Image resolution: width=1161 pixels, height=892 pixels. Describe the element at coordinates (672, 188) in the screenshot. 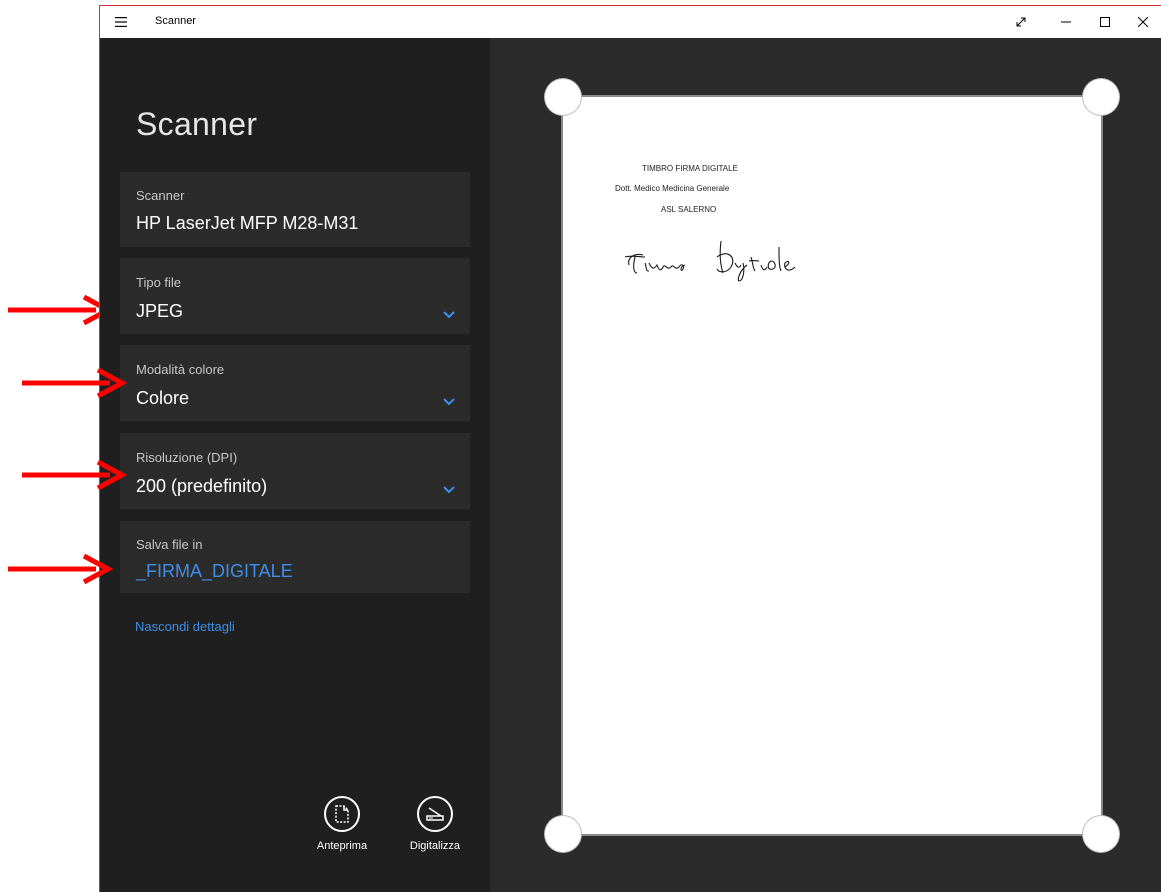

I see `document-doctor-line: Dott. Medico Medicina Generale` at that location.